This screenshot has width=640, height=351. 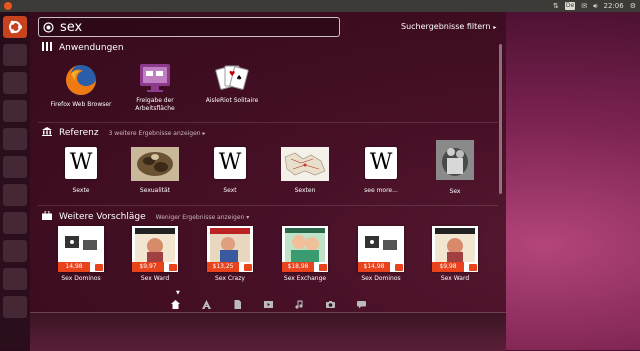 I want to click on volume-icon: 🔊︎, so click(x=595, y=6).